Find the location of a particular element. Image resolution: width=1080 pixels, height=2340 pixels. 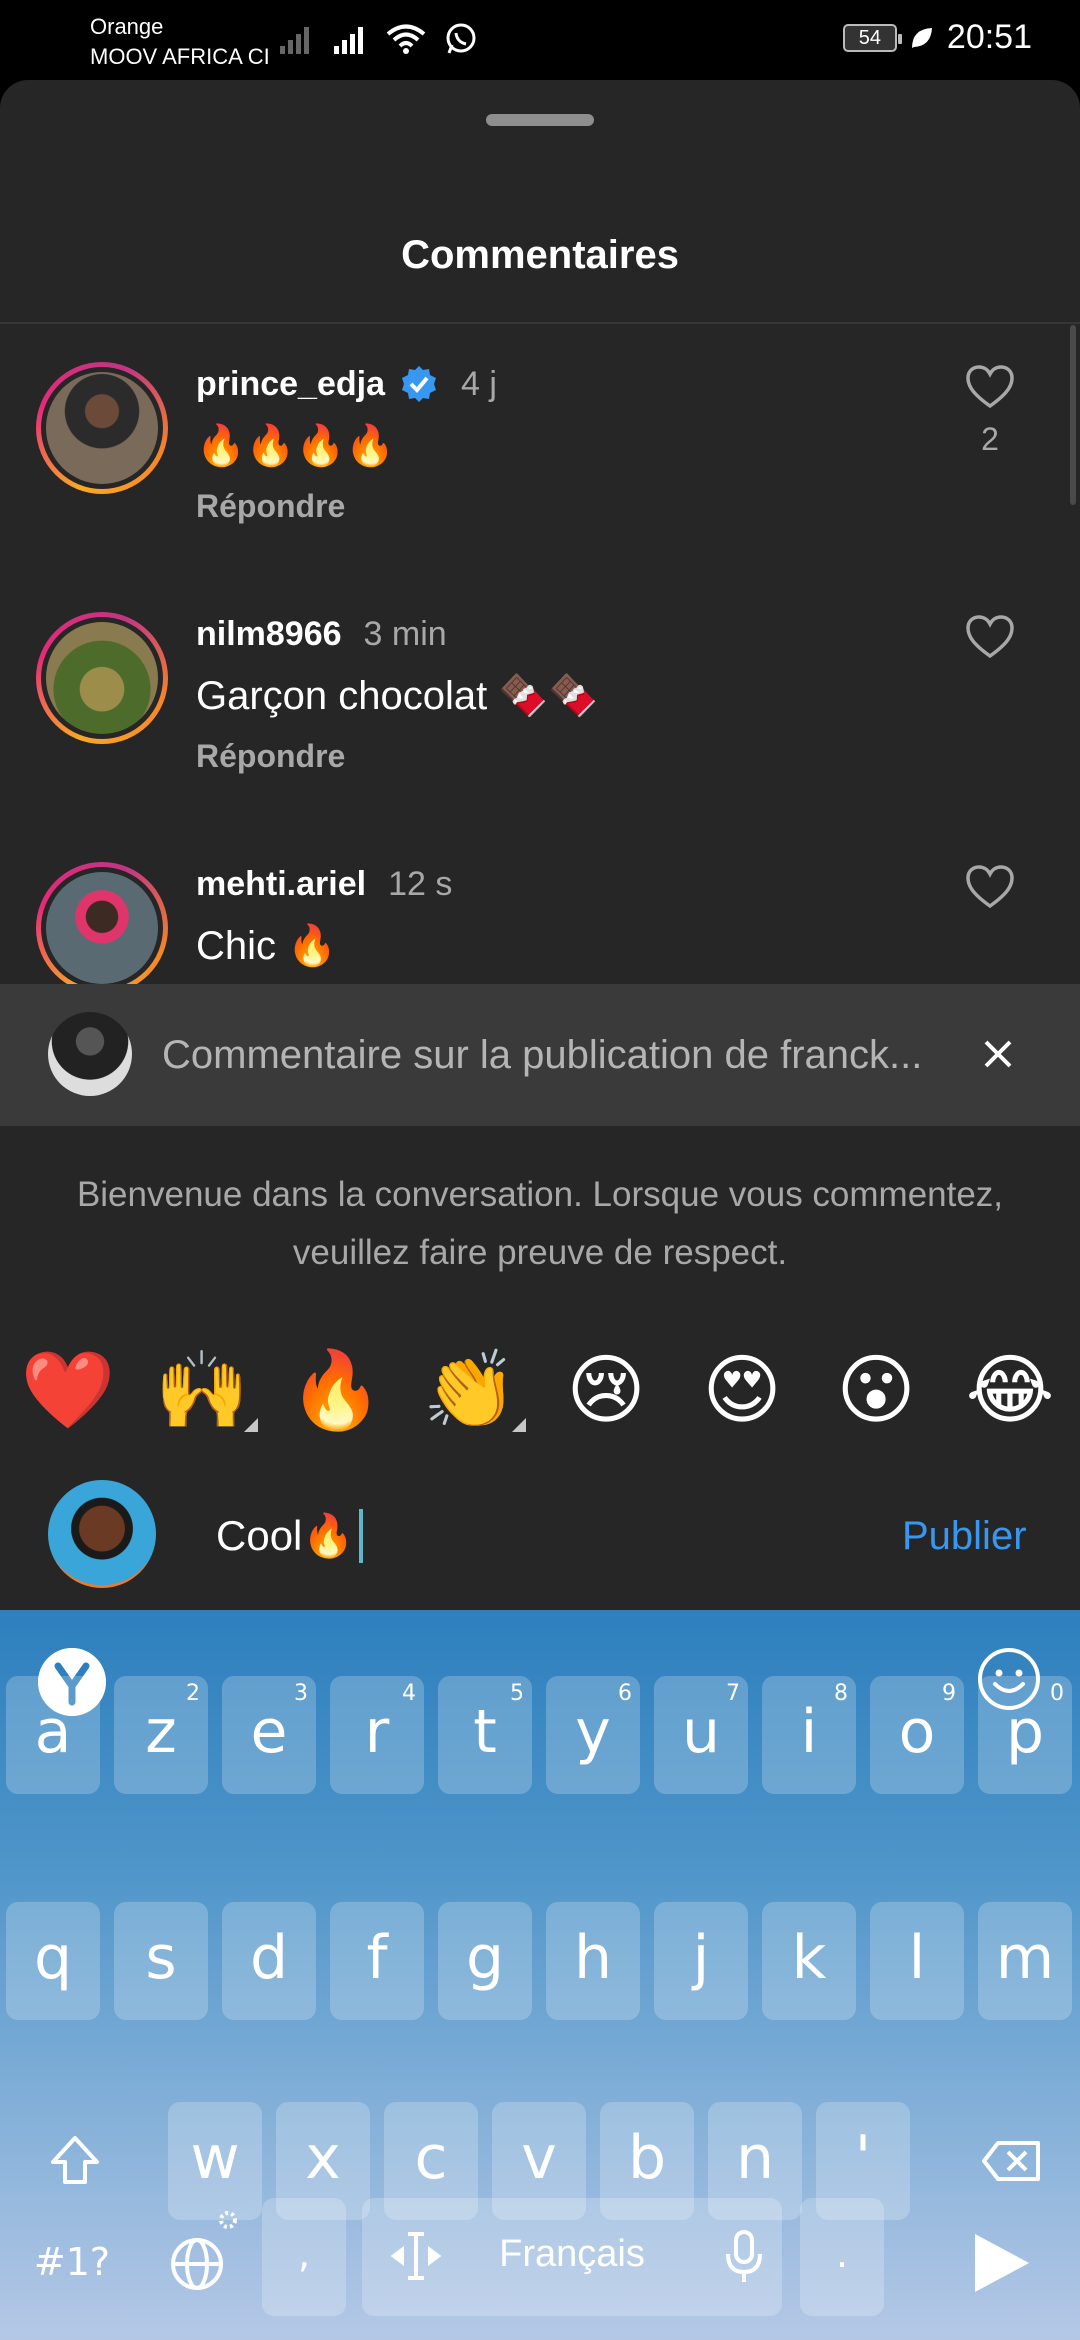

carrier-name-2: MOOV AFRICA CI is located at coordinates (180, 56).